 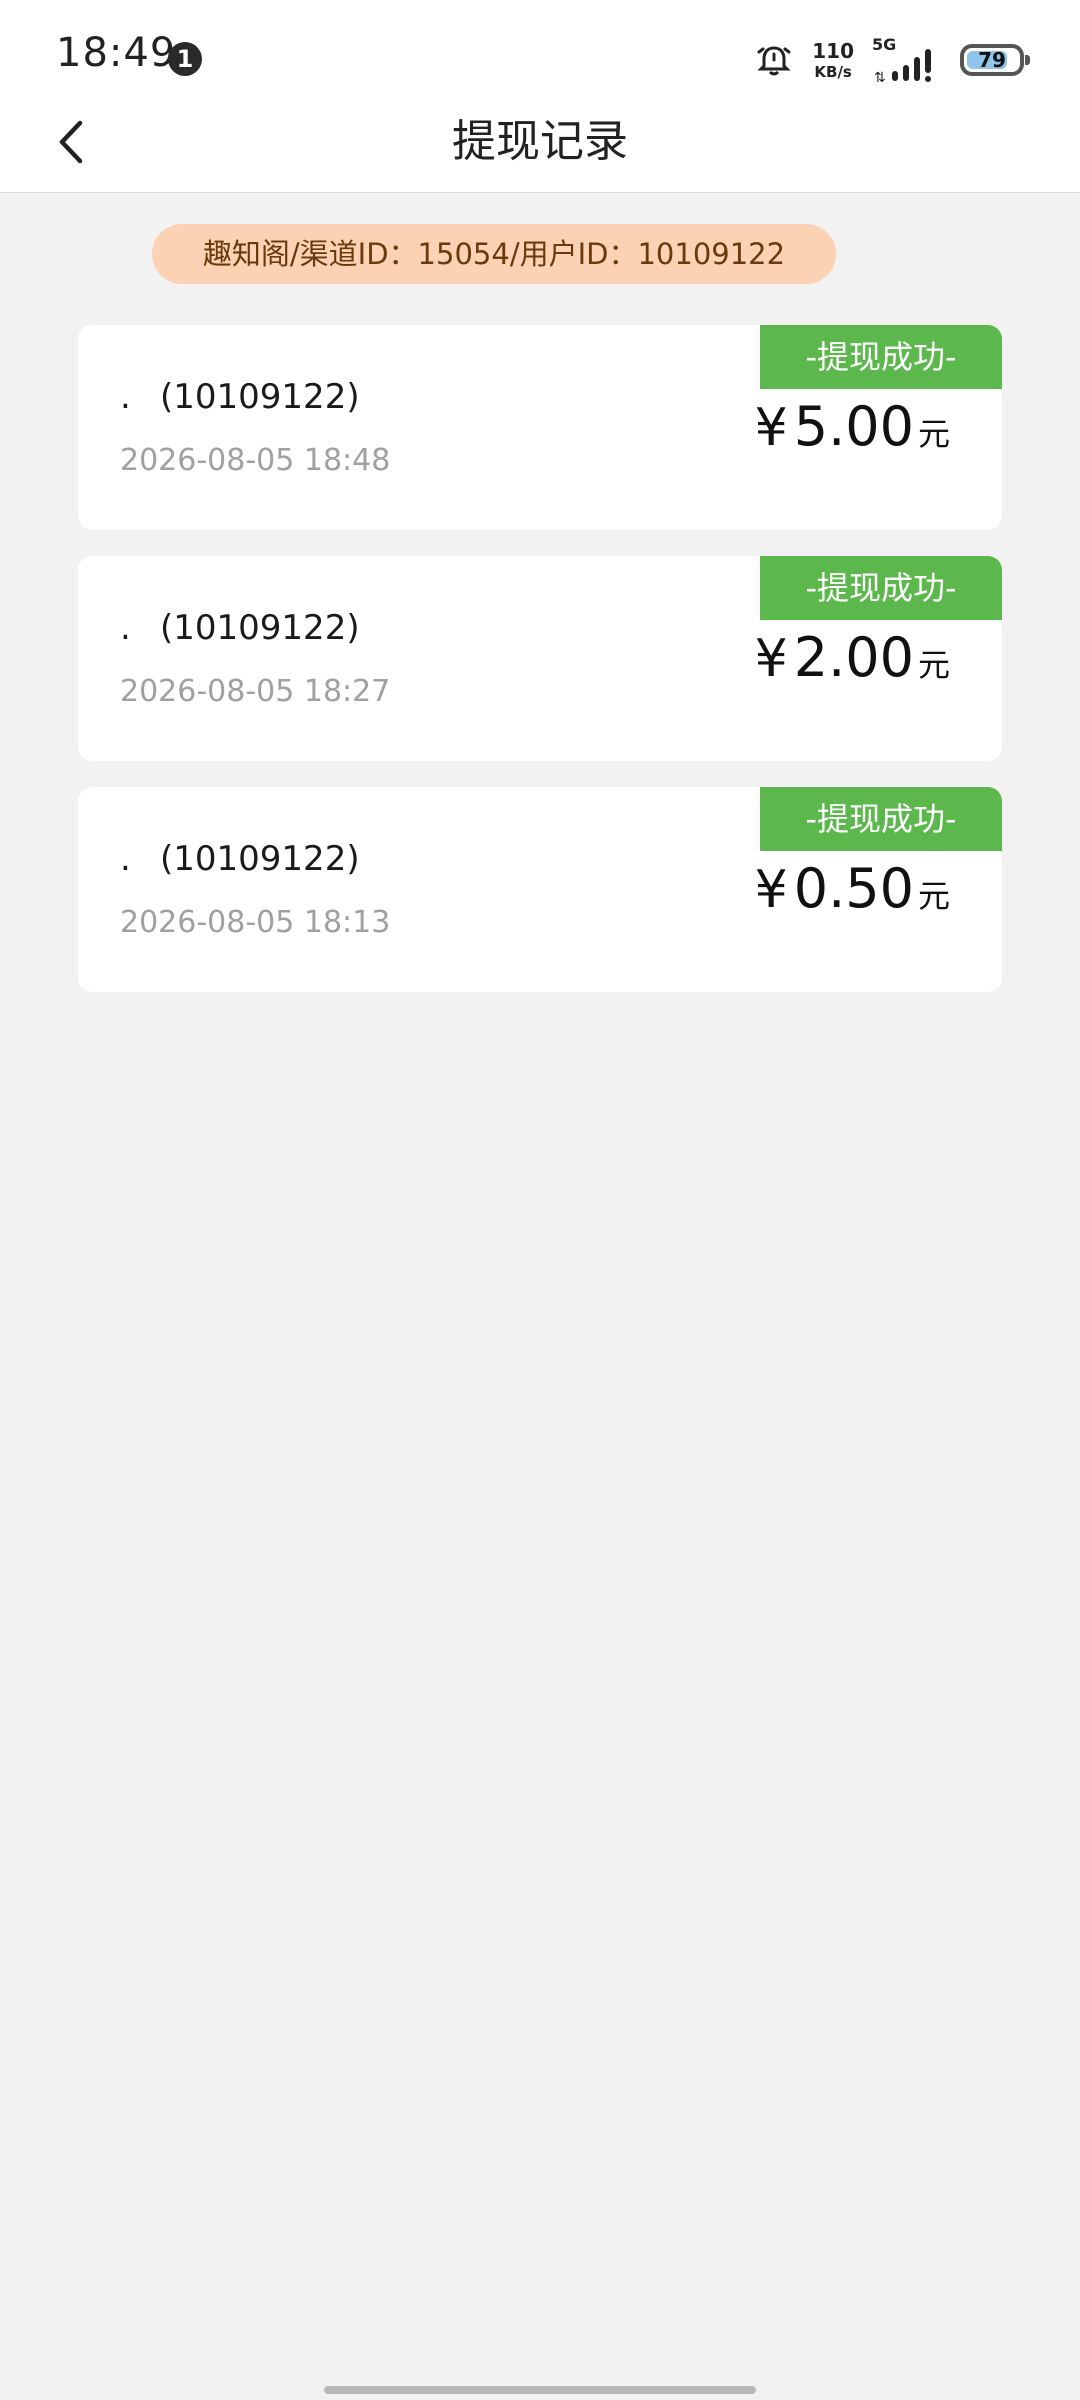 I want to click on net-speed-unit: KB/s, so click(x=833, y=71).